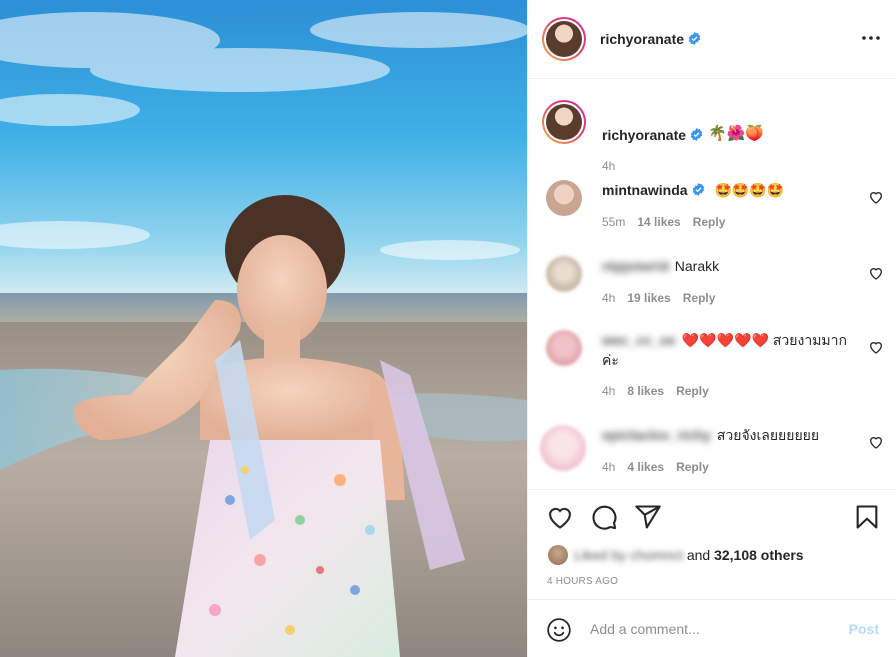 This screenshot has height=657, width=896. What do you see at coordinates (558, 555) in the screenshot?
I see `liker-avatar` at bounding box center [558, 555].